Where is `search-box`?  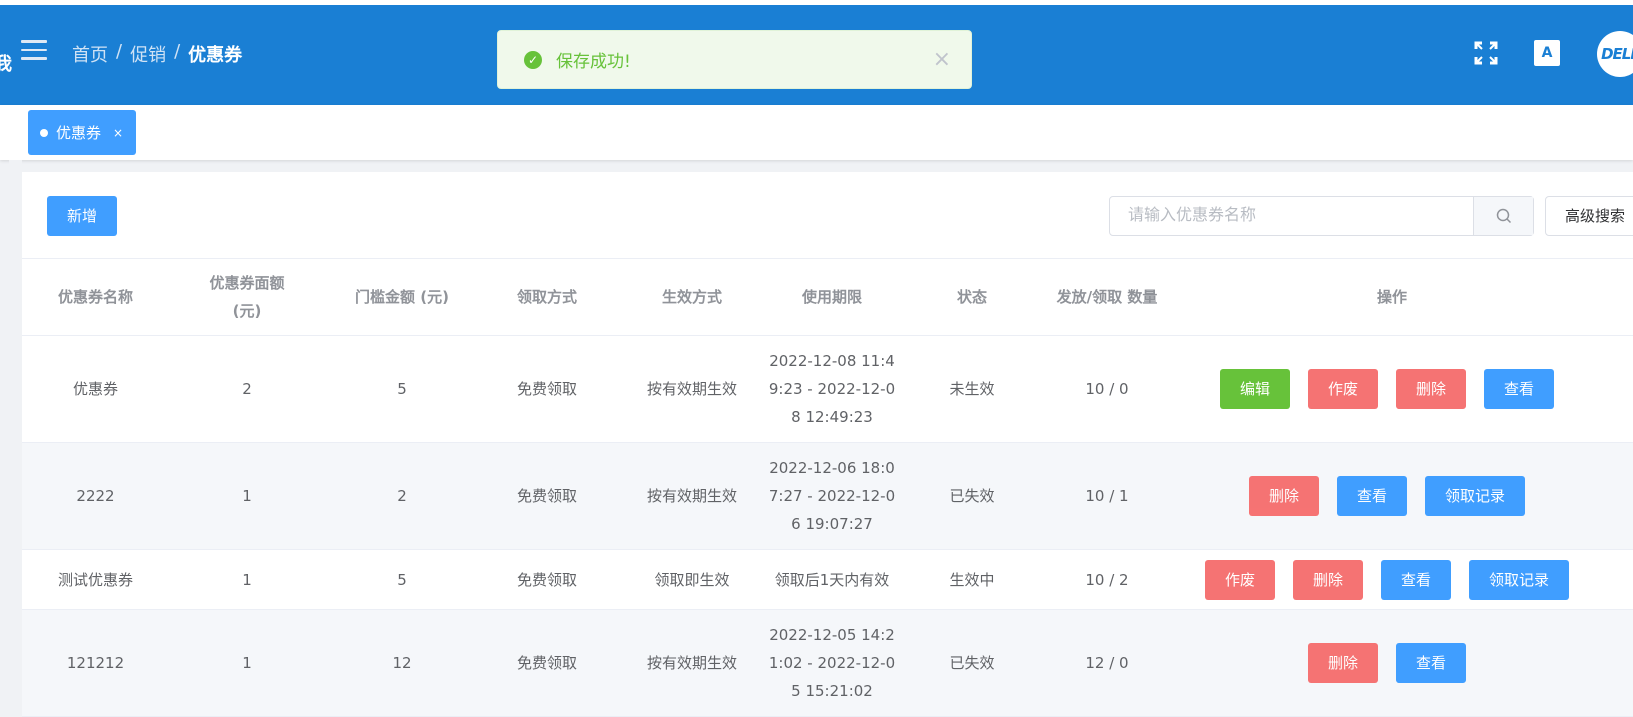 search-box is located at coordinates (1321, 216).